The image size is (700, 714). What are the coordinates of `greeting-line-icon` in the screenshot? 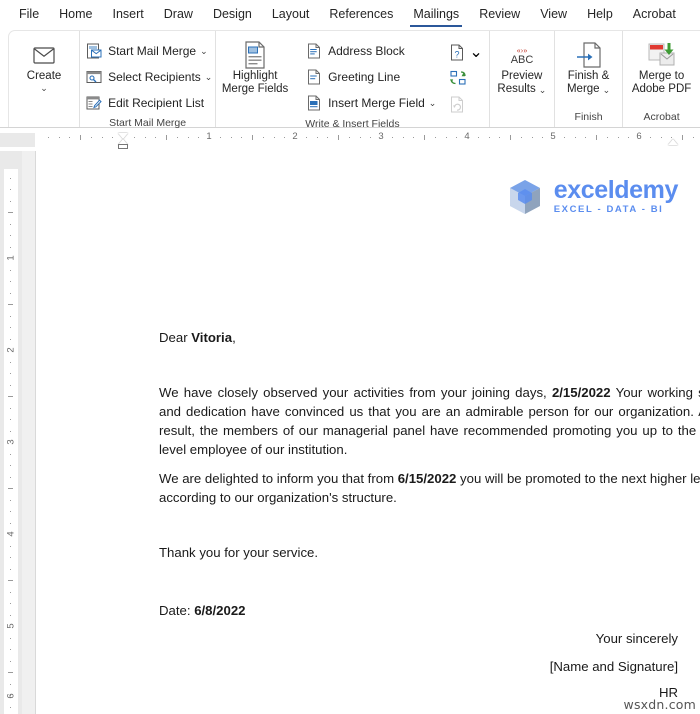 It's located at (313, 77).